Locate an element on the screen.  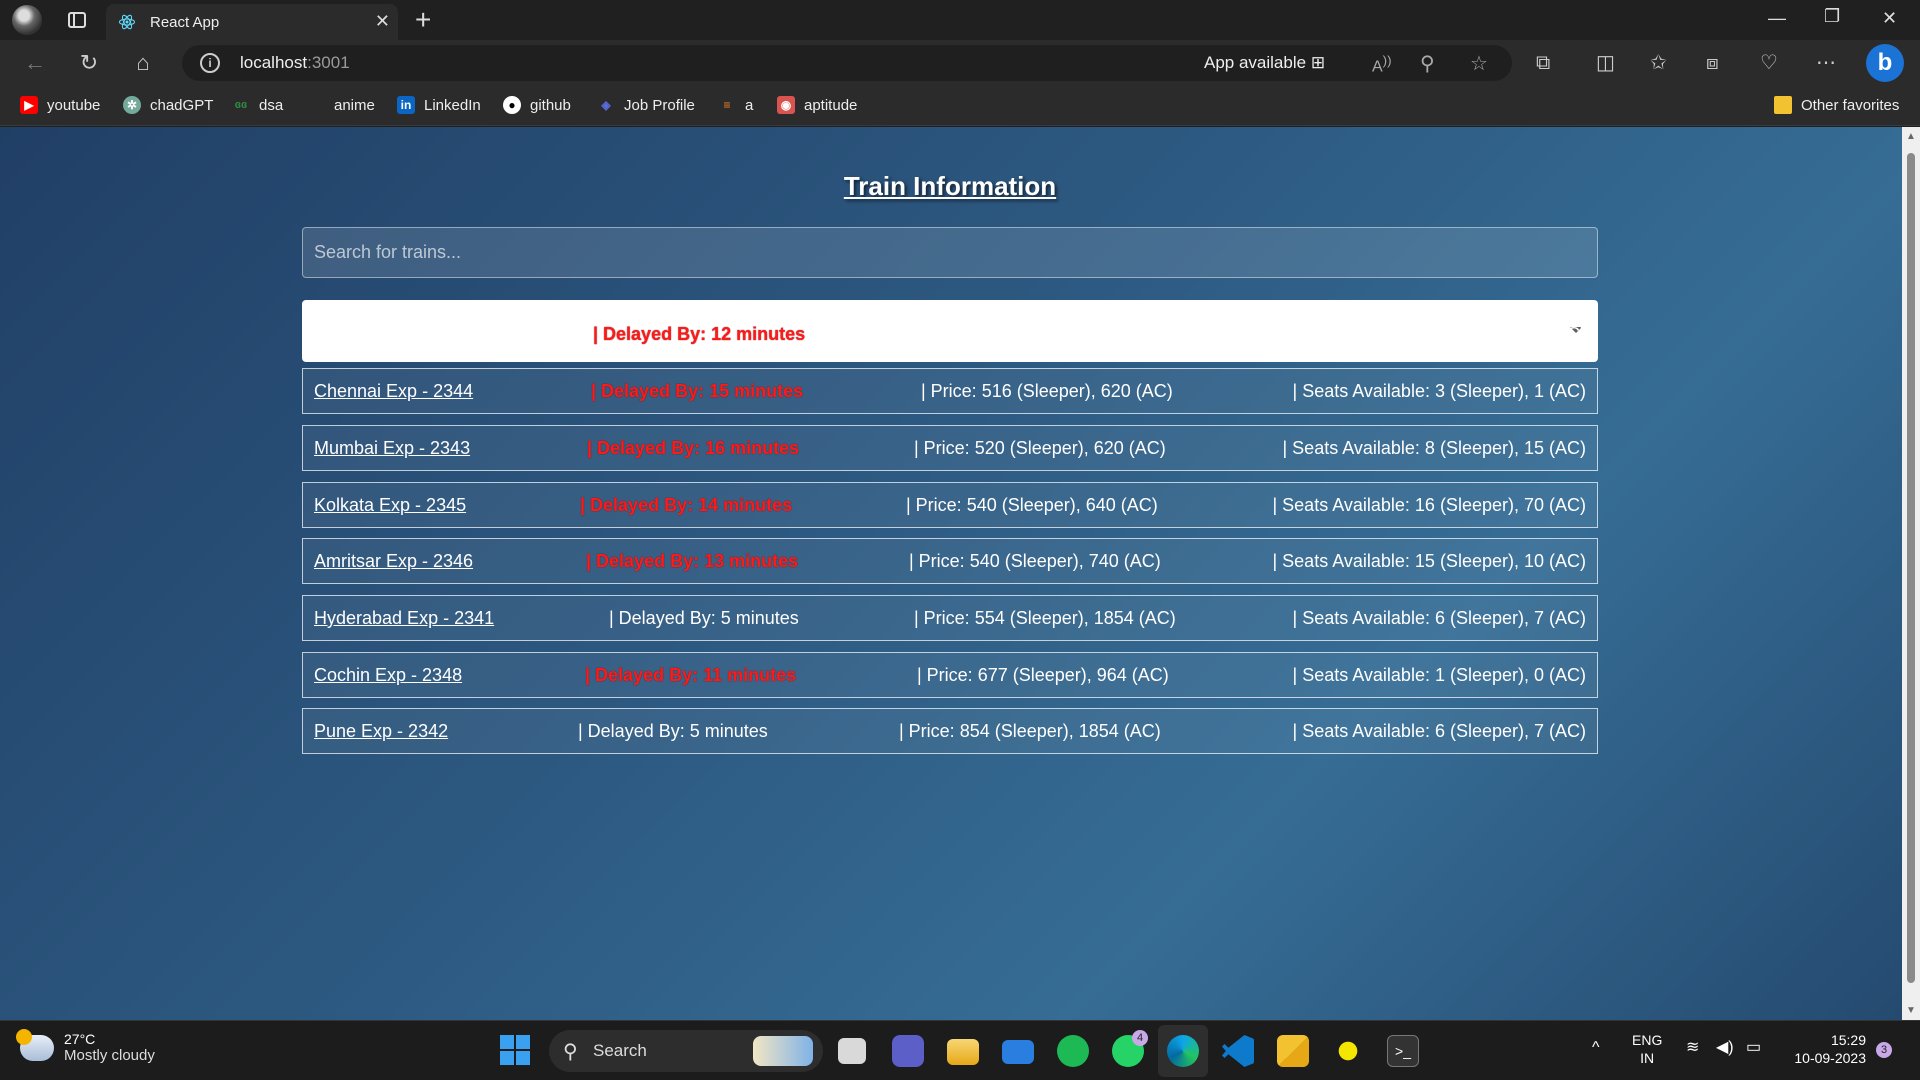
train-seats: | Seats Available: 1 (Sleeper), 0 (AC) is located at coordinates (1439, 675).